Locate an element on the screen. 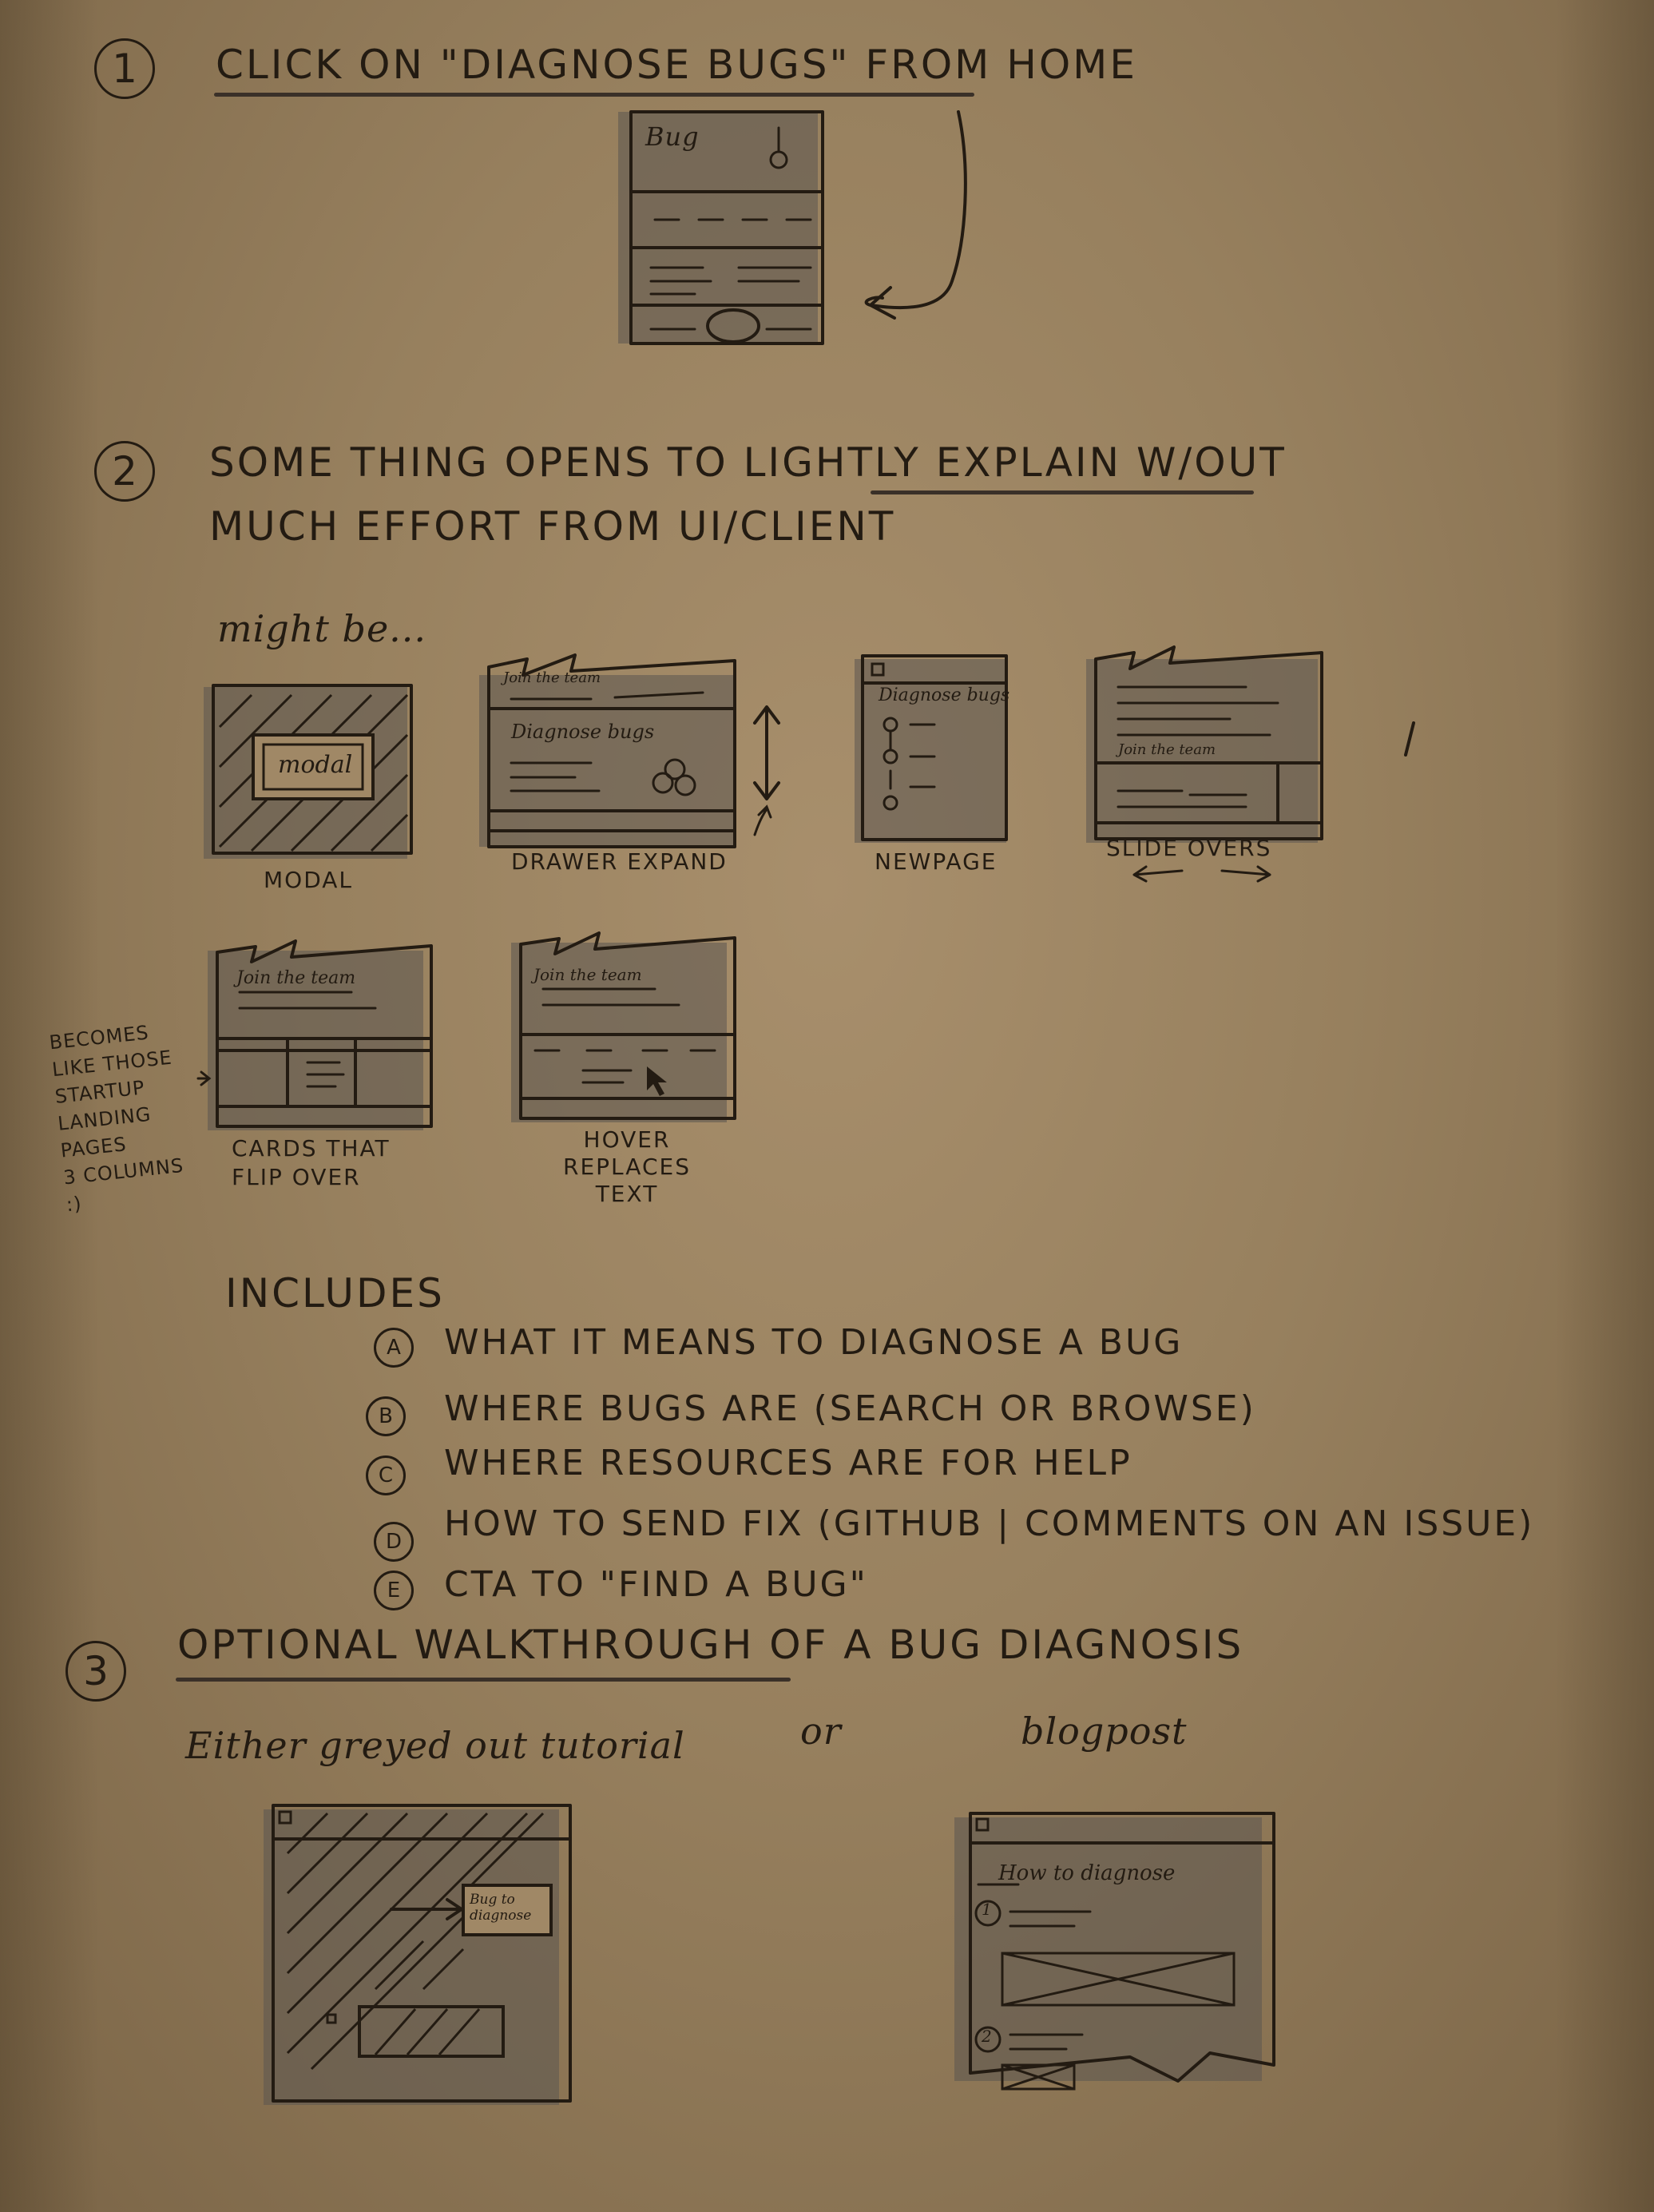 The width and height of the screenshot is (1654, 2212). include-a-text: WHAT IT MEANS TO DIAGNOSE A BUG is located at coordinates (814, 1343).